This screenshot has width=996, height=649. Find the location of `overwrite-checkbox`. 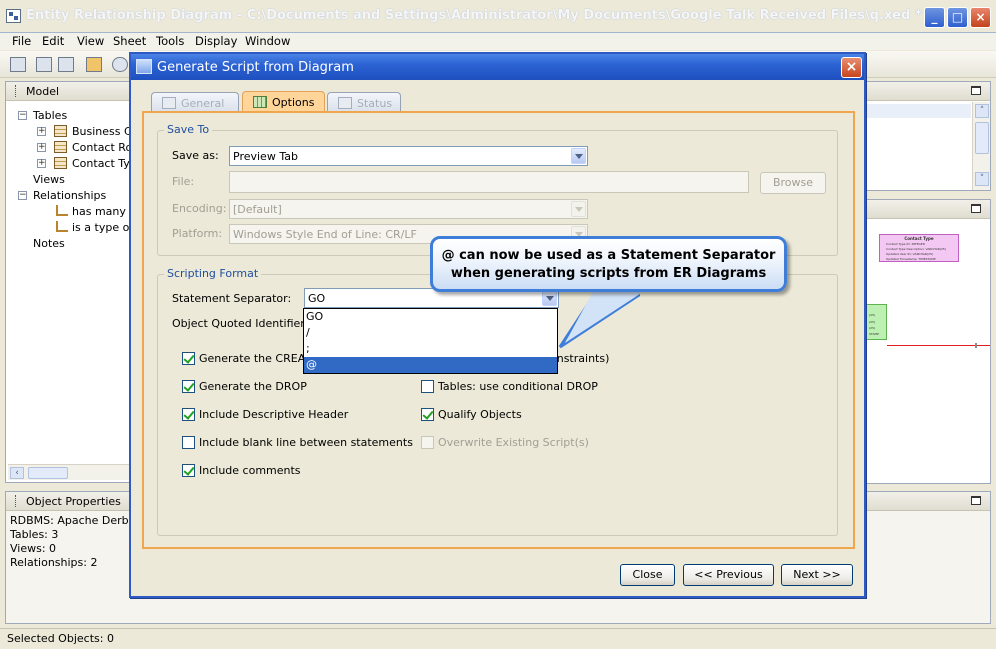

overwrite-checkbox is located at coordinates (427, 442).